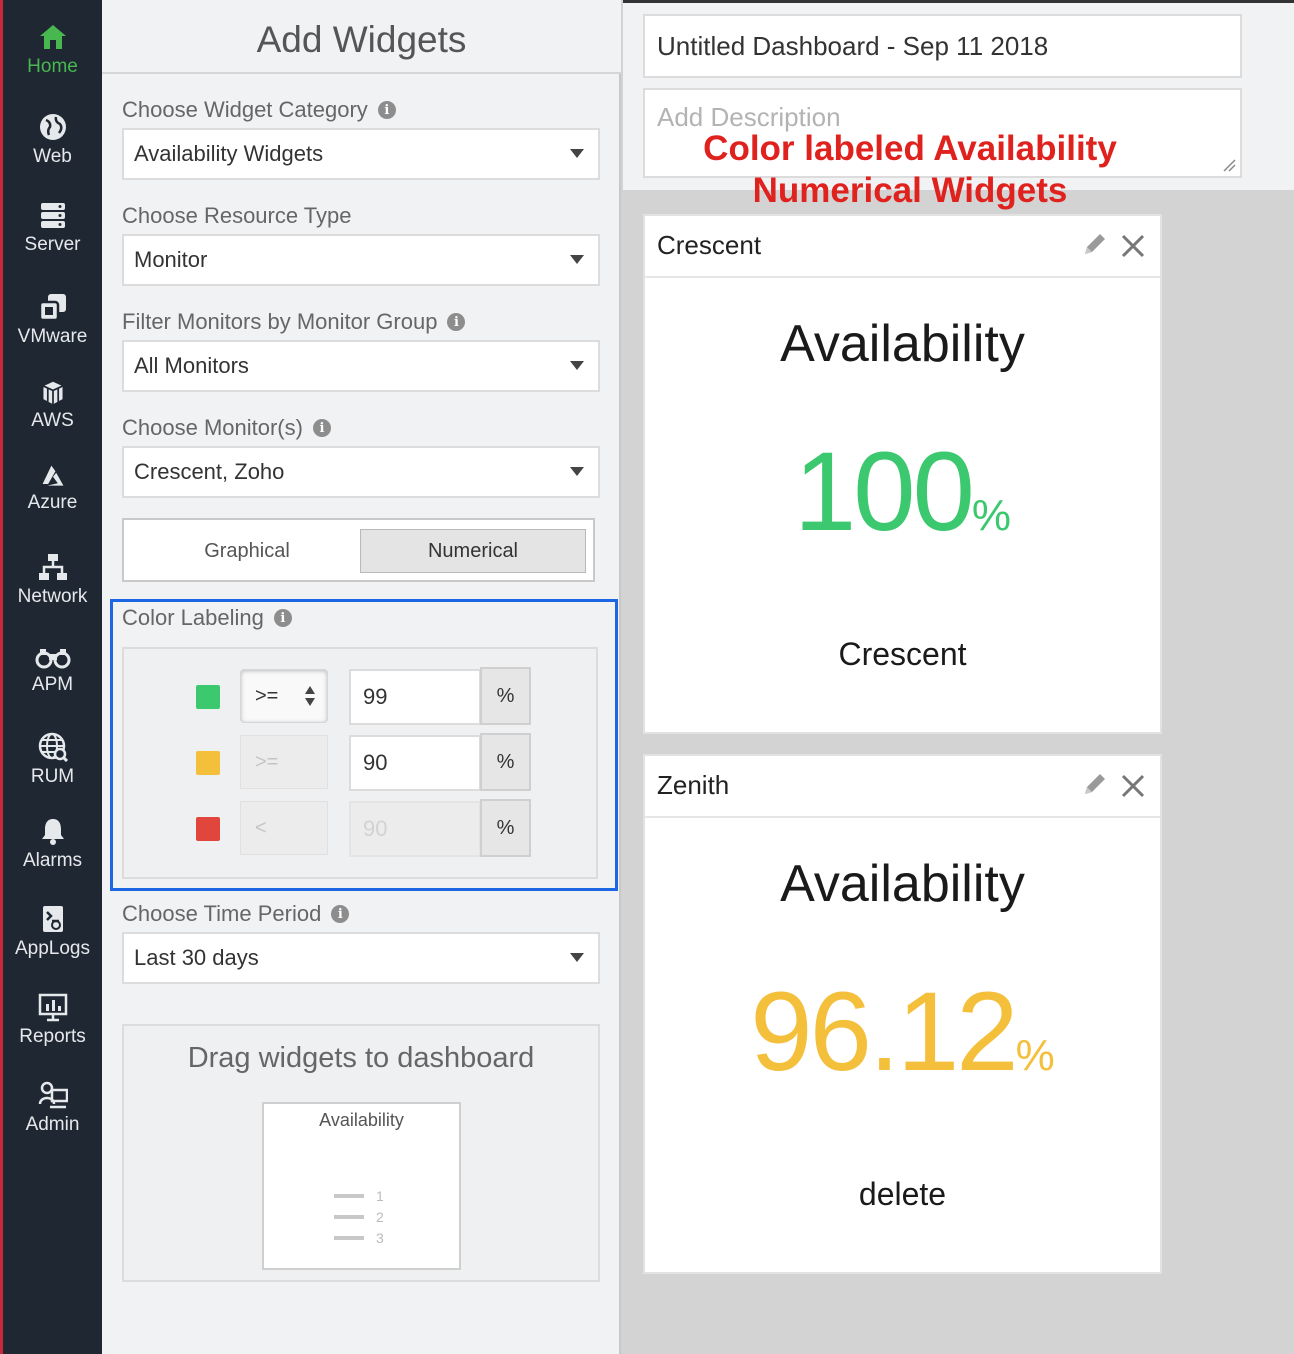 Image resolution: width=1294 pixels, height=1354 pixels. Describe the element at coordinates (52, 156) in the screenshot. I see `nav-web-label: Web` at that location.